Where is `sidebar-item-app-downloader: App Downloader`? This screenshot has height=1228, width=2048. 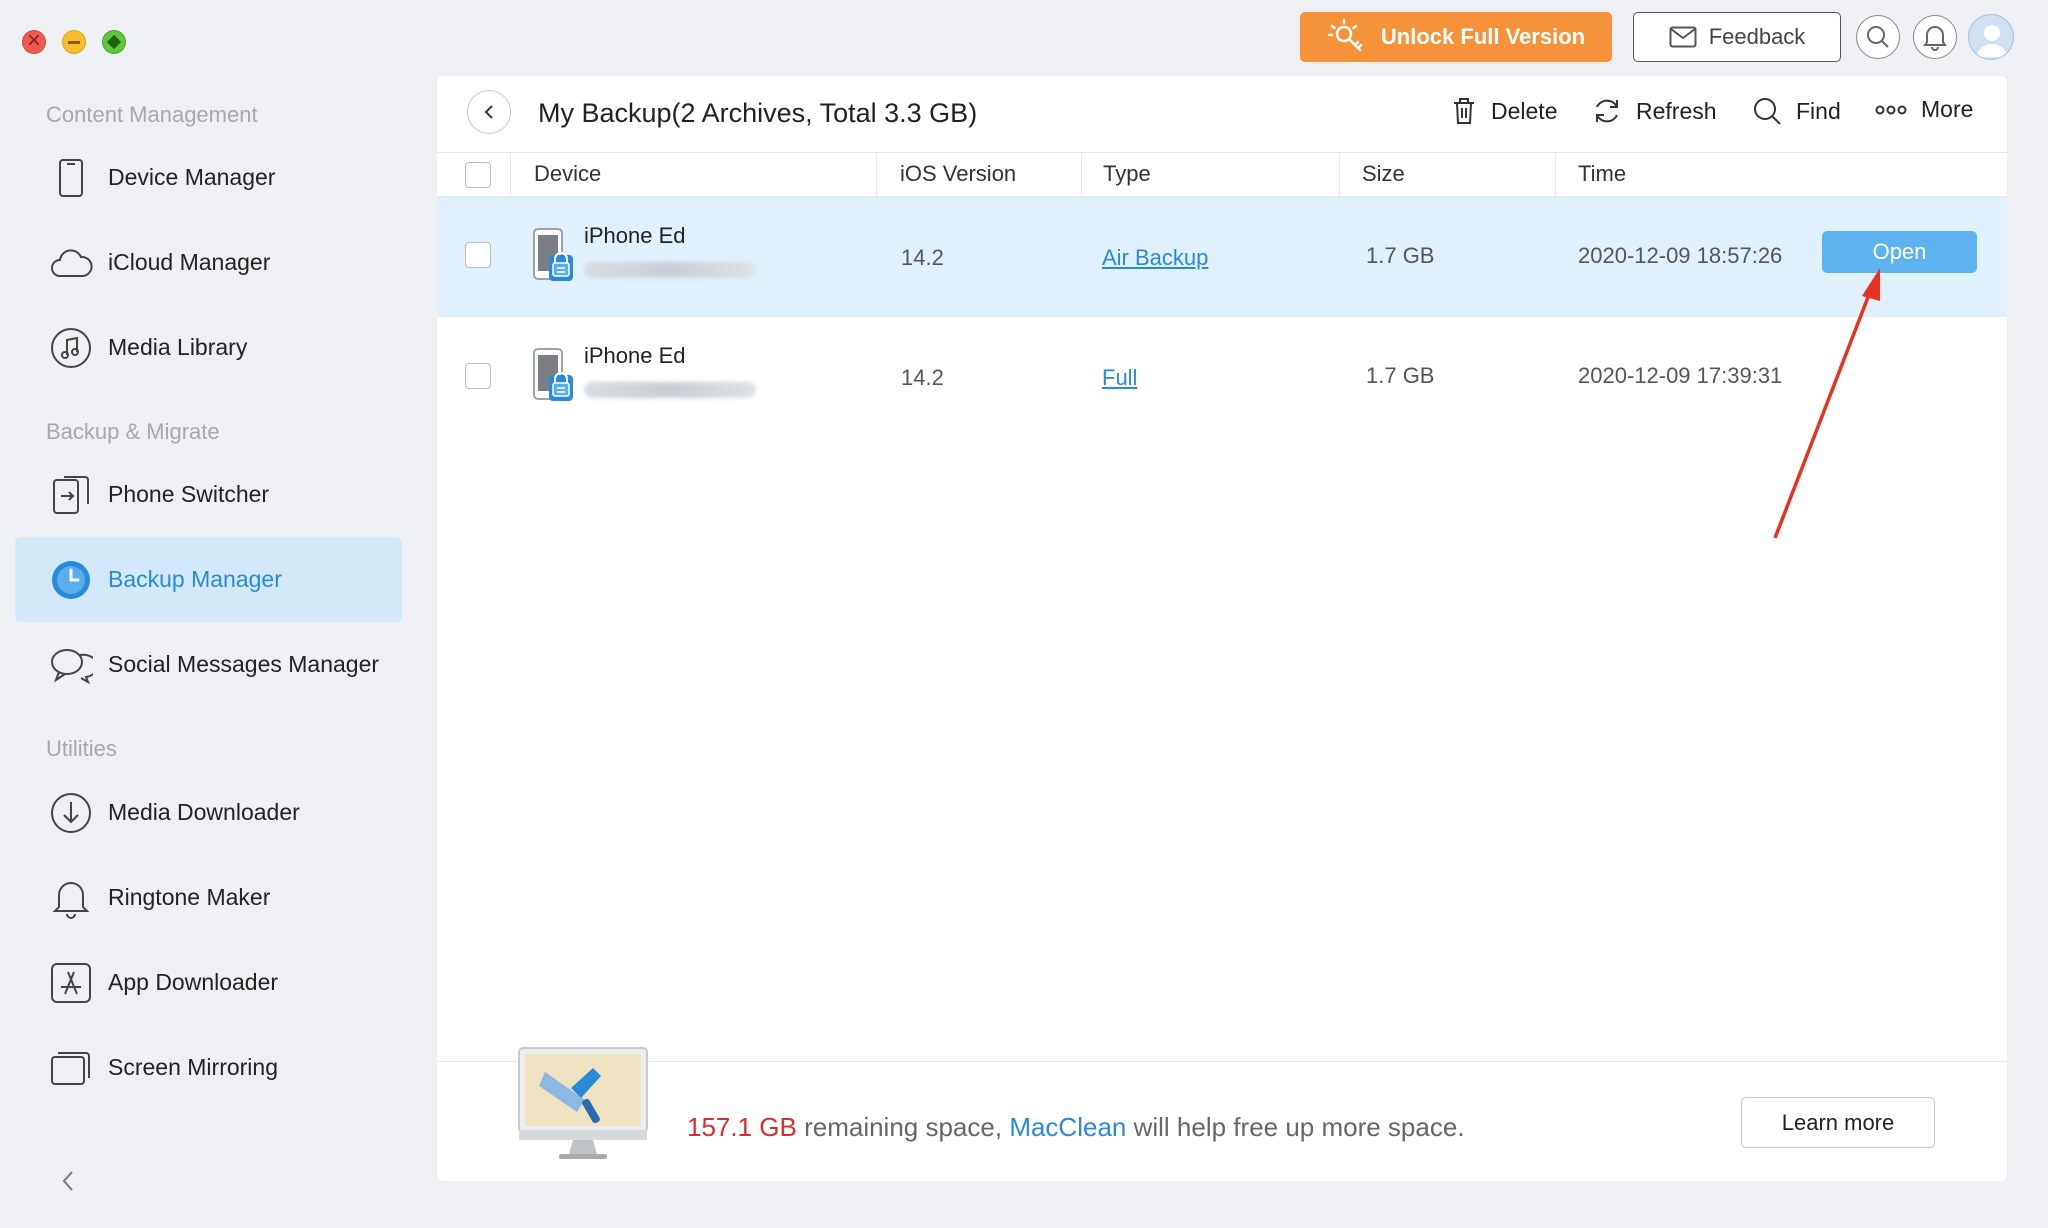 sidebar-item-app-downloader: App Downloader is located at coordinates (208, 982).